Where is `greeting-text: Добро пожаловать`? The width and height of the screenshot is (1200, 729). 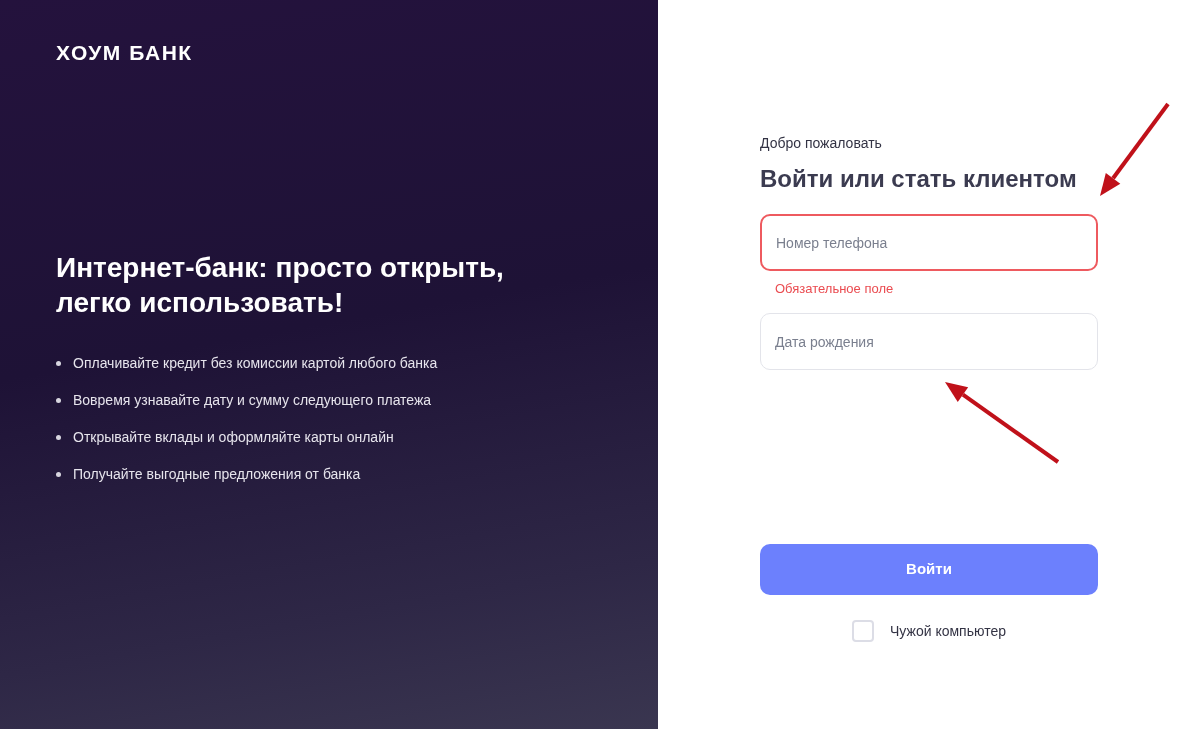 greeting-text: Добро пожаловать is located at coordinates (821, 143).